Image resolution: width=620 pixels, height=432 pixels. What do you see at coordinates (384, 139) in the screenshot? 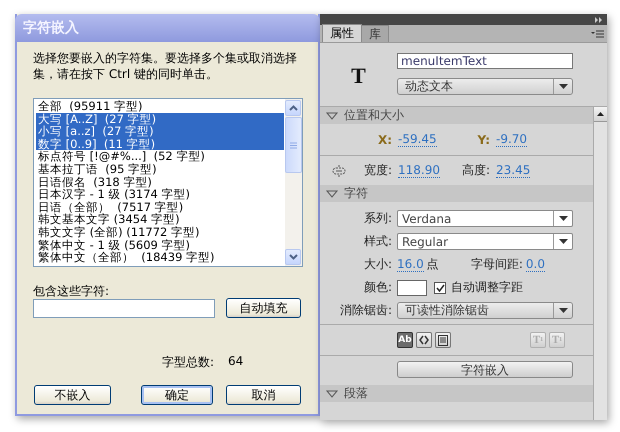
I see `x-label: X:` at bounding box center [384, 139].